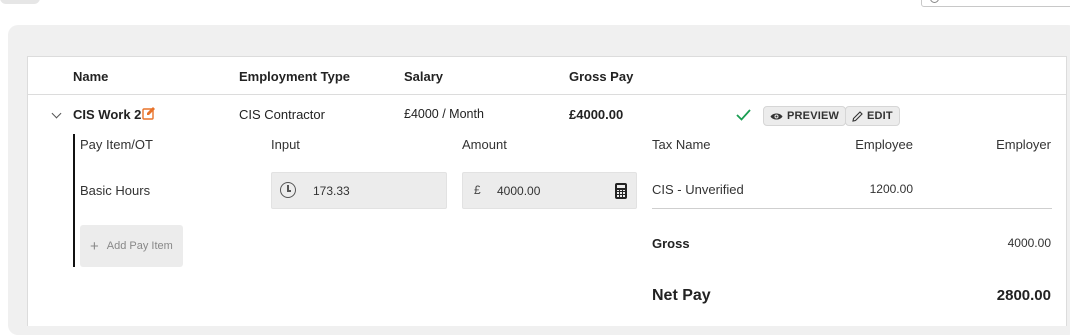 The width and height of the screenshot is (1070, 335). Describe the element at coordinates (857, 116) in the screenshot. I see `edit-icon` at that location.